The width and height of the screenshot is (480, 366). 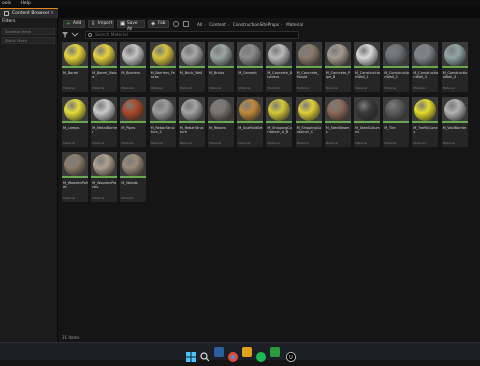 I want to click on asset-tile: M_SteelBeams Material, so click(x=337, y=122).